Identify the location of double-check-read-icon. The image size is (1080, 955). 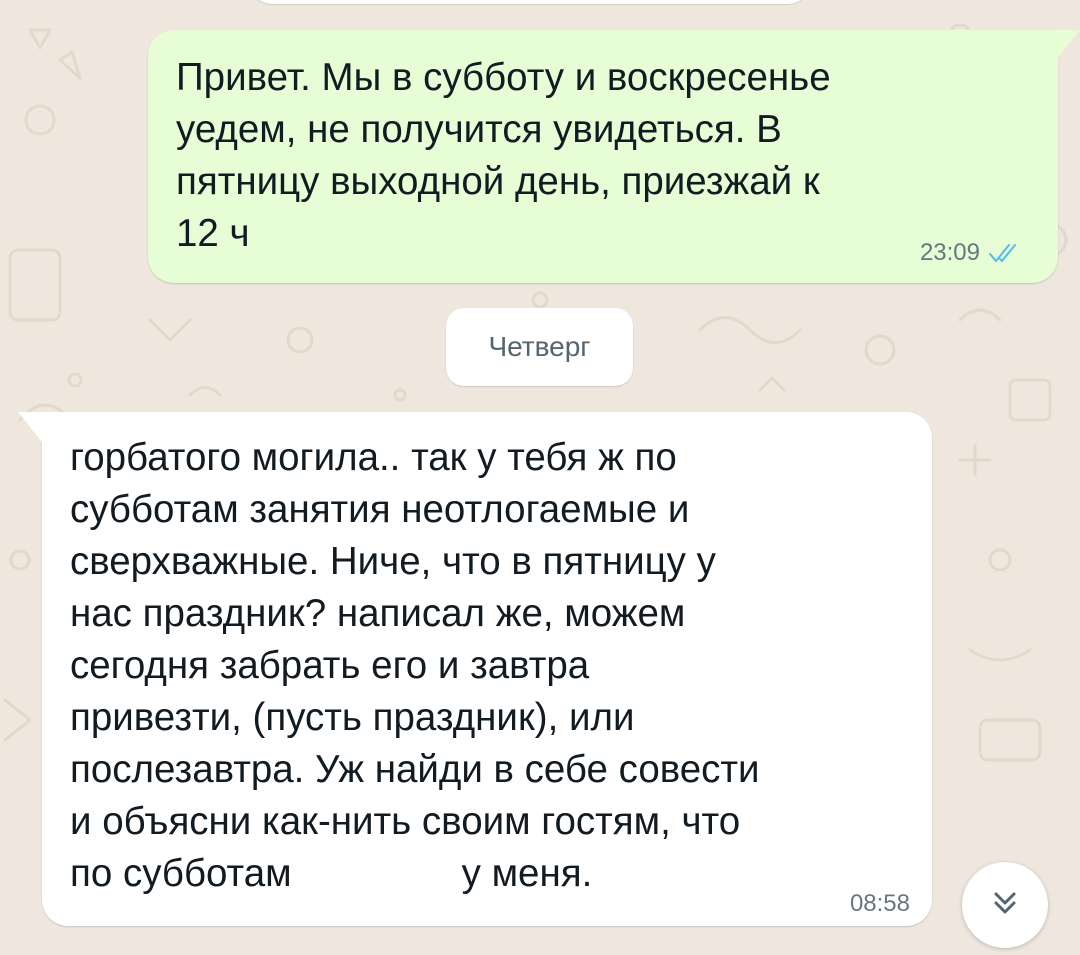
(1004, 253).